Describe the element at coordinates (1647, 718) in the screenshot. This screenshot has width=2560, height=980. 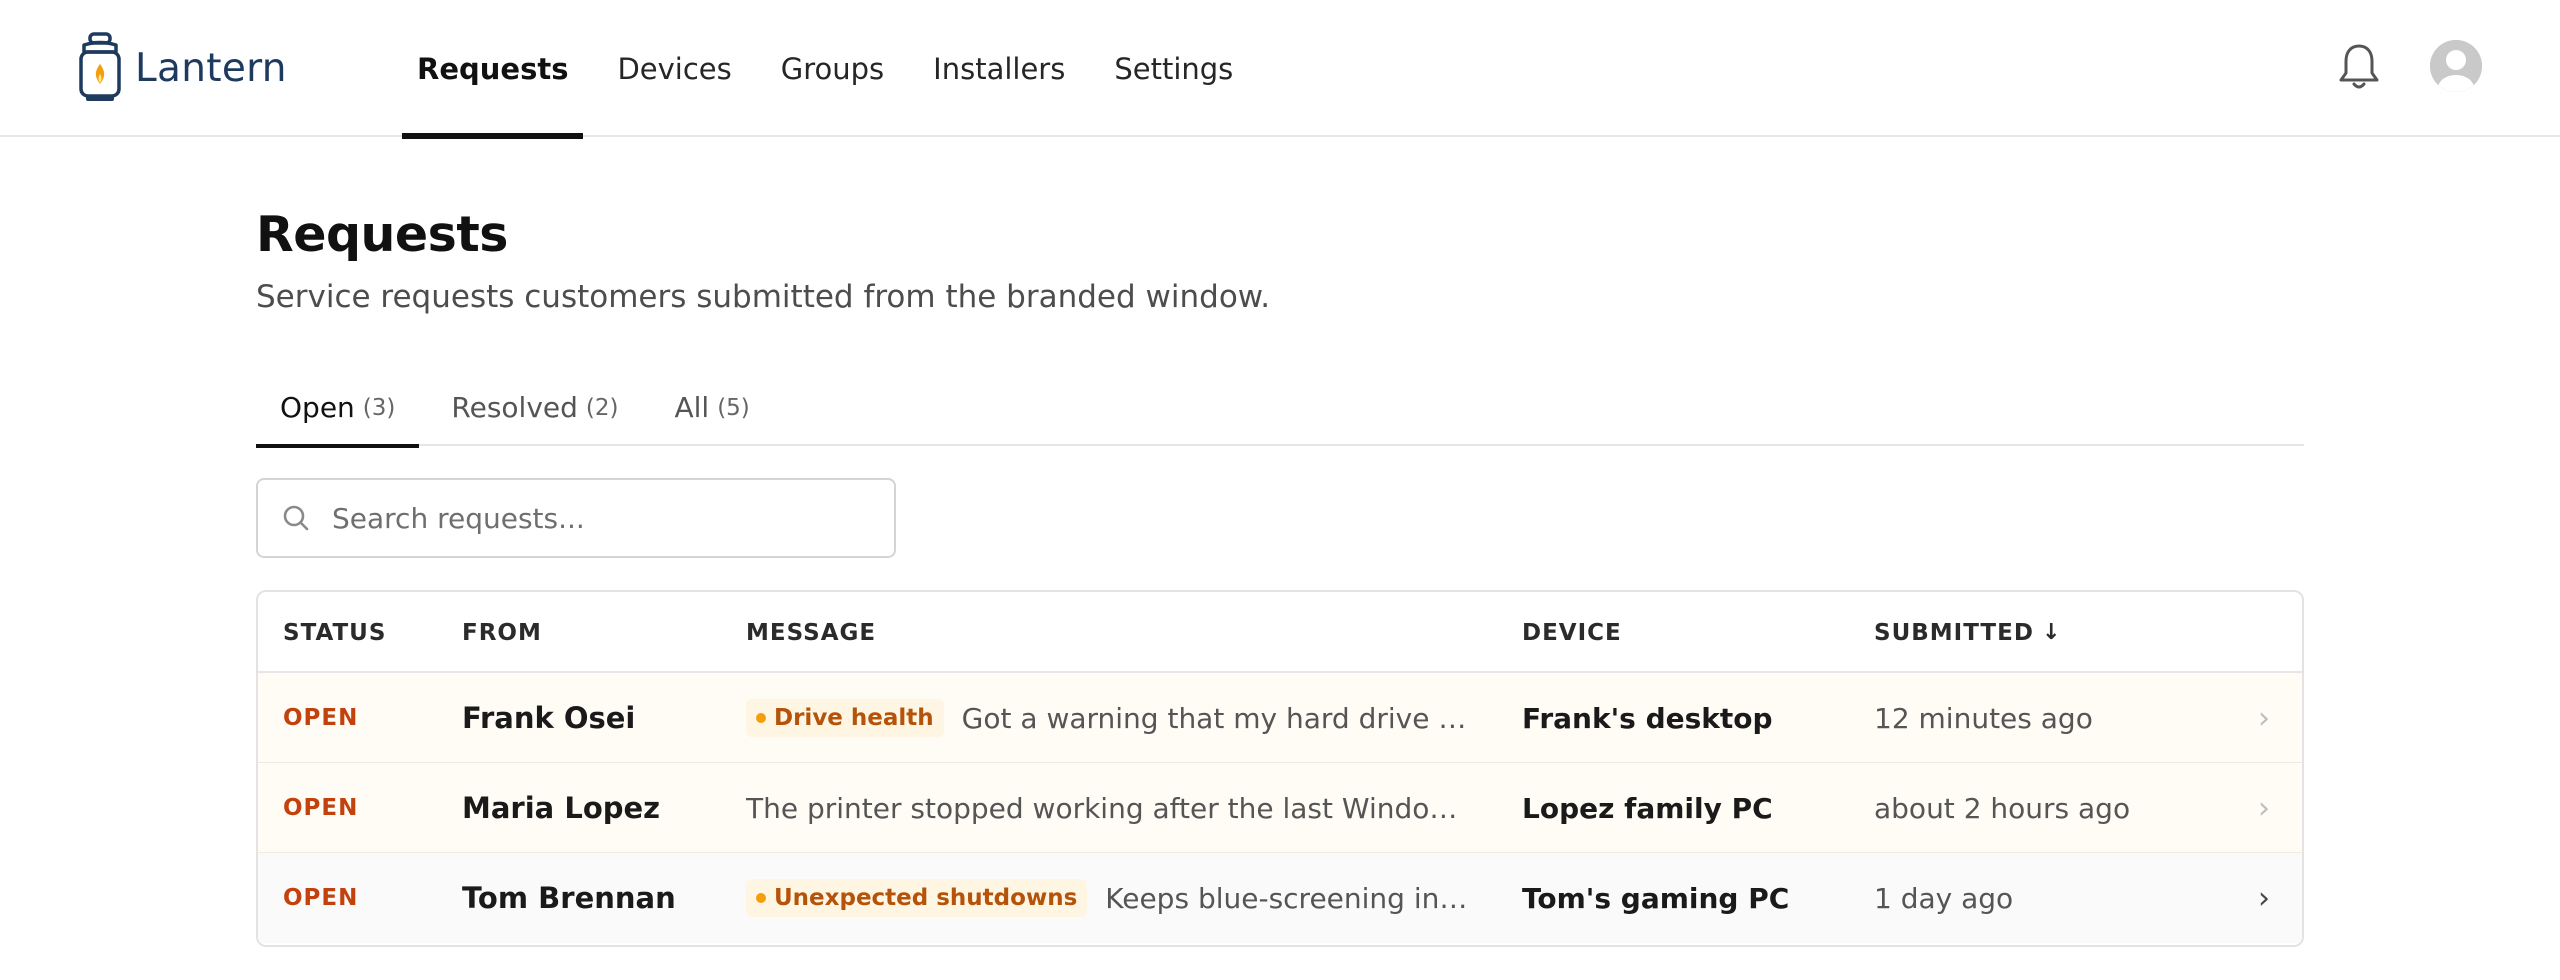
I see `device-name: Frank's desktop` at that location.